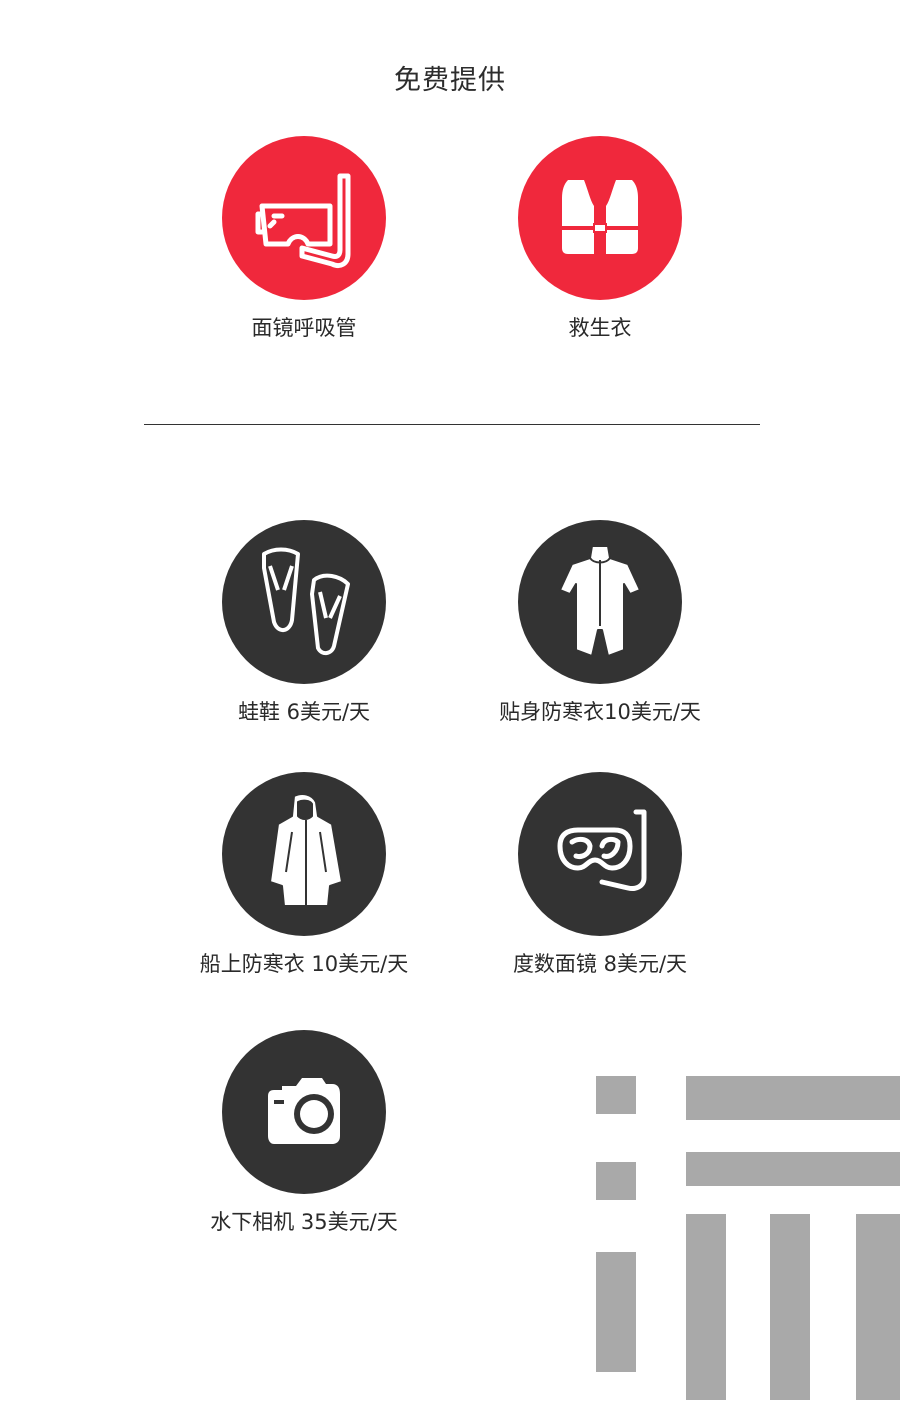 This screenshot has width=900, height=1404. What do you see at coordinates (304, 218) in the screenshot?
I see `snorkel-mask-icon` at bounding box center [304, 218].